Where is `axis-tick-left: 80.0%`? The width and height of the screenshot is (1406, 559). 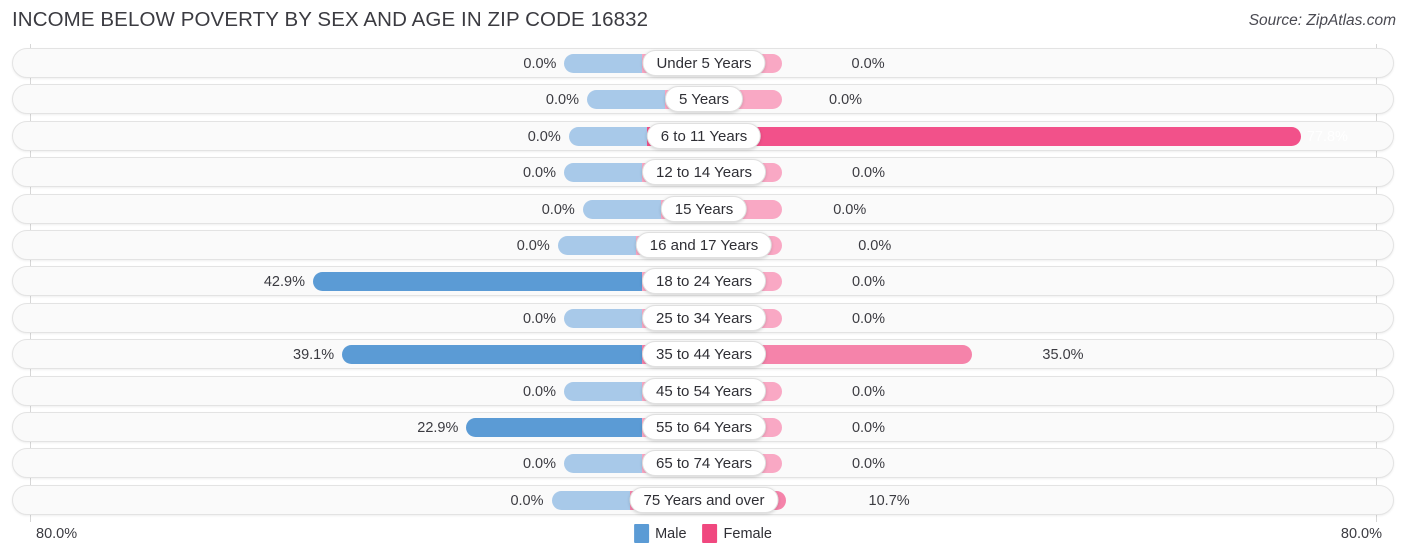 axis-tick-left: 80.0% is located at coordinates (57, 534).